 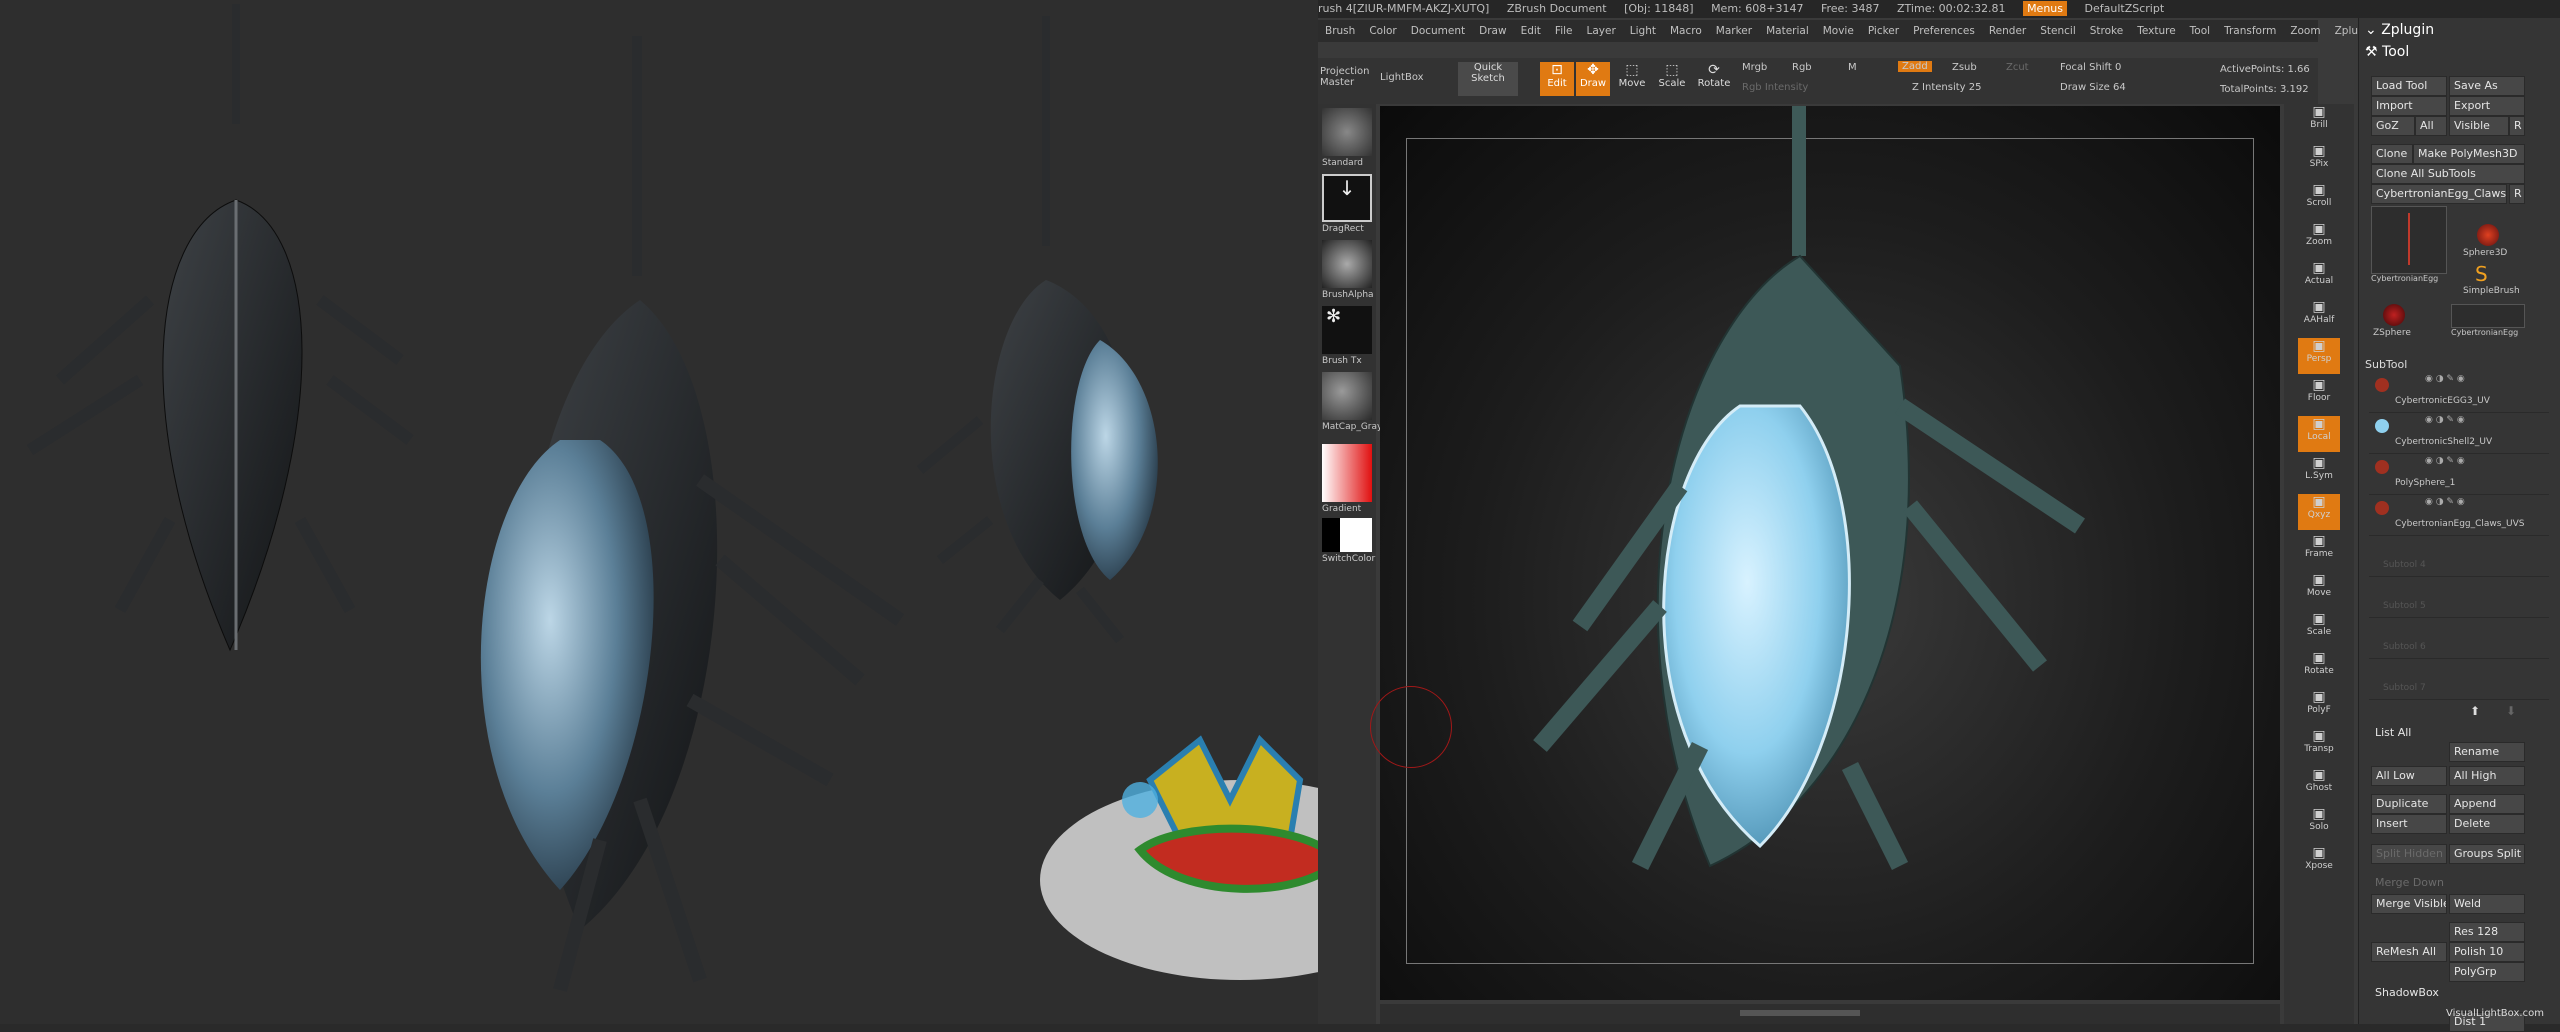 What do you see at coordinates (2488, 316) in the screenshot?
I see `cybertronian-thumb` at bounding box center [2488, 316].